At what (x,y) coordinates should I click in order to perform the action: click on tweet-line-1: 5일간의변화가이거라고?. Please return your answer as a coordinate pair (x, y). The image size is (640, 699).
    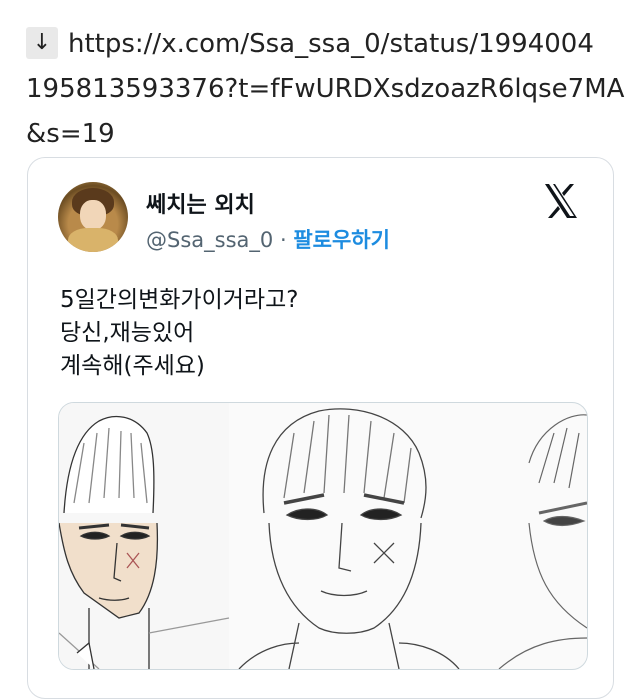
    Looking at the image, I should click on (179, 300).